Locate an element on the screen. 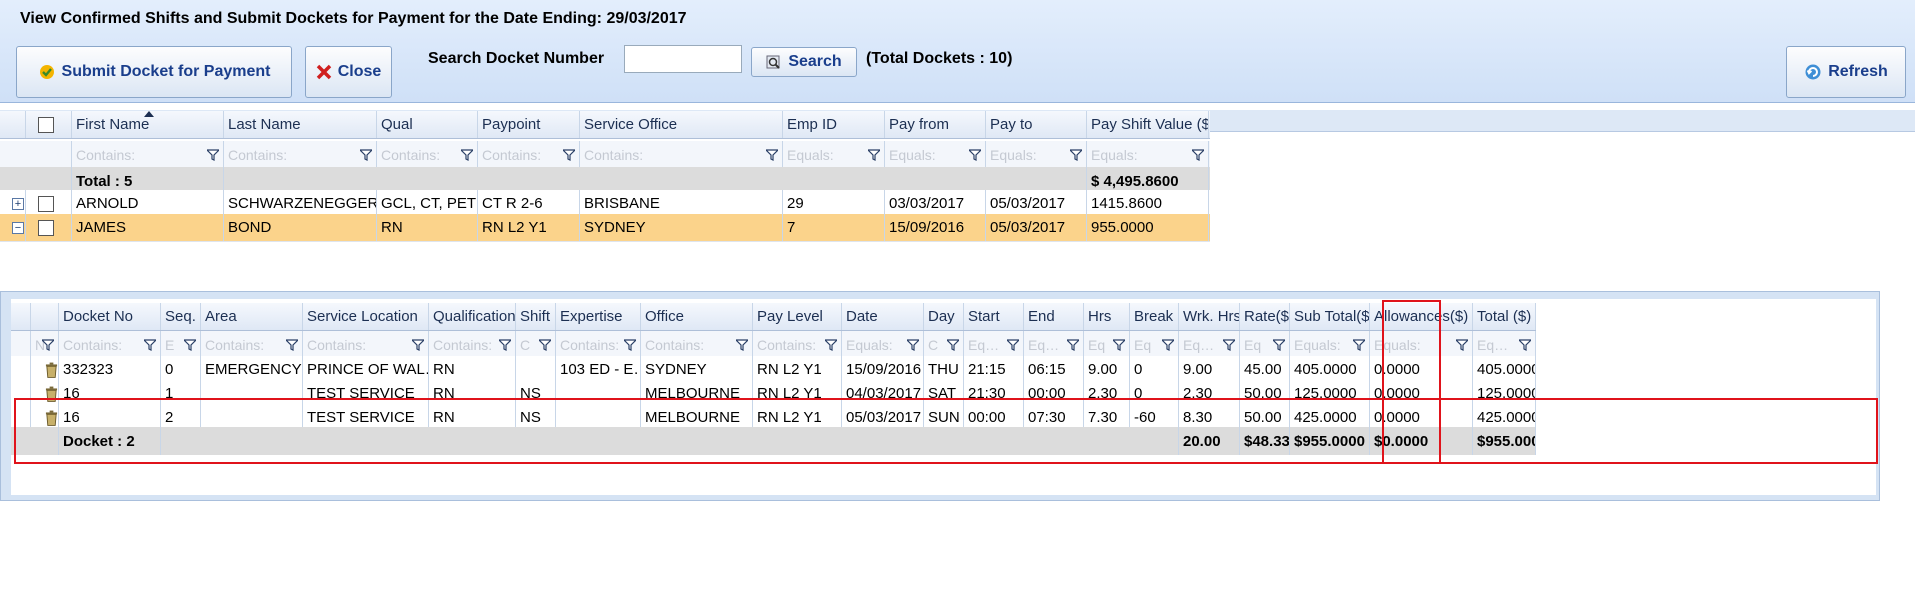  detail-column-header: Wrk. Hrs is located at coordinates (1209, 316).